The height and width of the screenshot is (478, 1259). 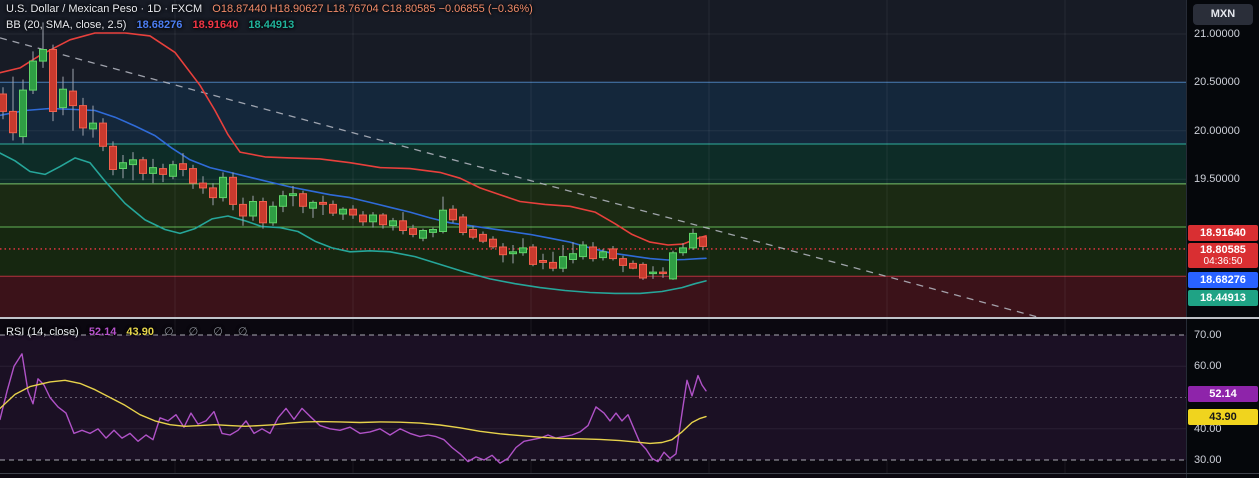 What do you see at coordinates (271, 25) in the screenshot?
I see `bb-lower-value: 18.44913` at bounding box center [271, 25].